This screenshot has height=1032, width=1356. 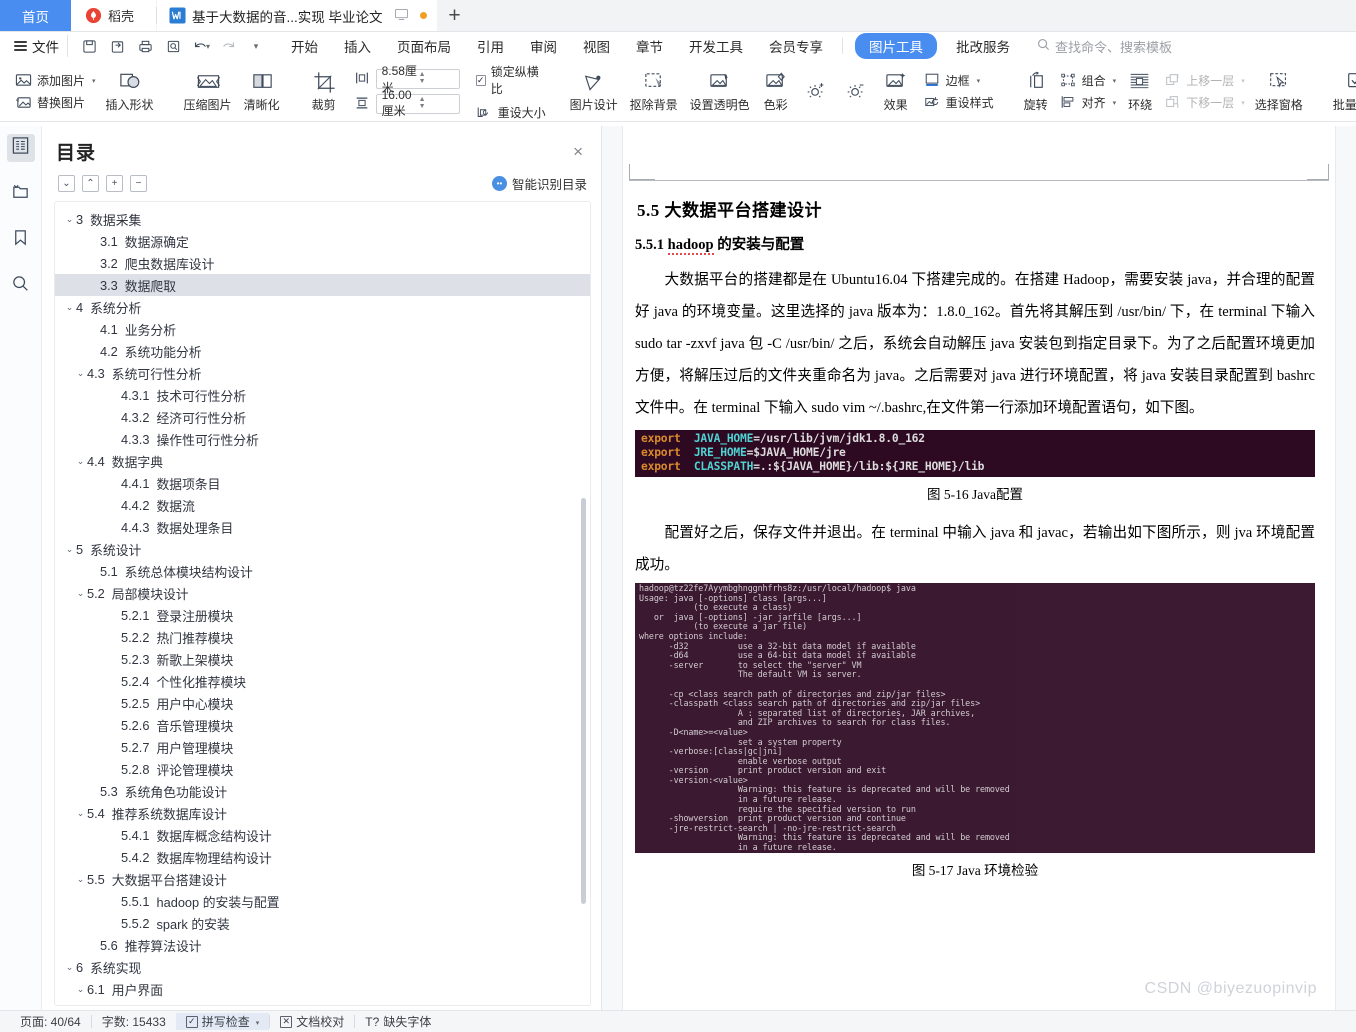 I want to click on picture-height-input: 16.00厘米 ▲ ▼, so click(x=417, y=103).